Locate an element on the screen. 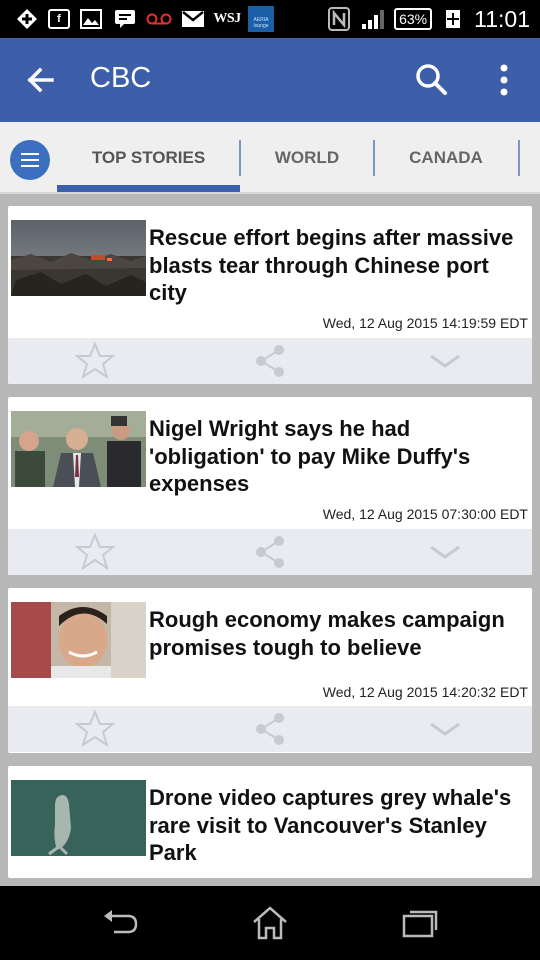 The width and height of the screenshot is (540, 960). search-icon is located at coordinates (432, 80).